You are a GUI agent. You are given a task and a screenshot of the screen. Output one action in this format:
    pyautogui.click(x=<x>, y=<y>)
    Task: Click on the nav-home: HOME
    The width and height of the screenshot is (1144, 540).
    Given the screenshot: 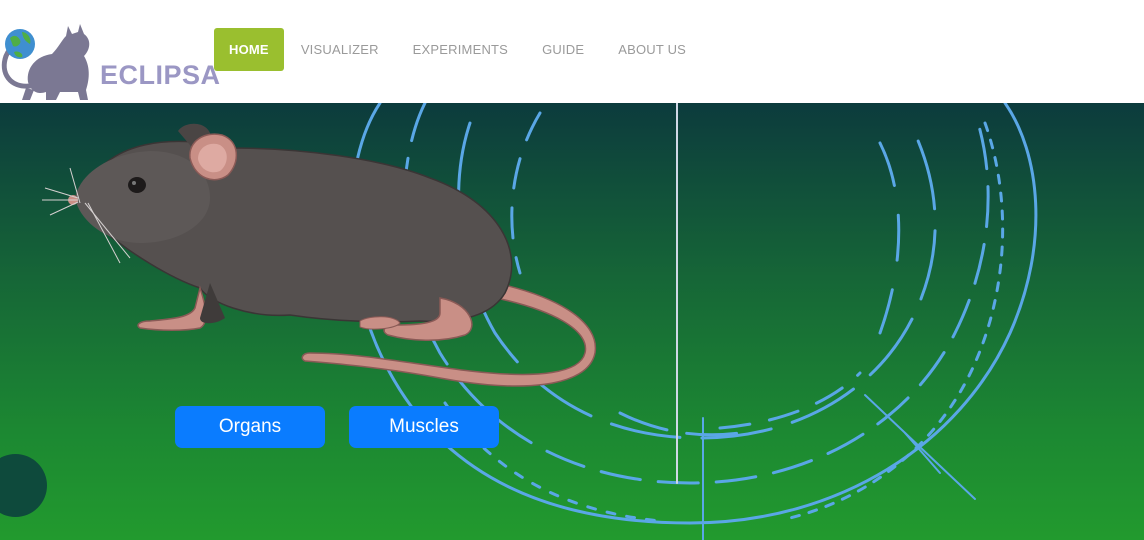 What is the action you would take?
    pyautogui.click(x=249, y=49)
    